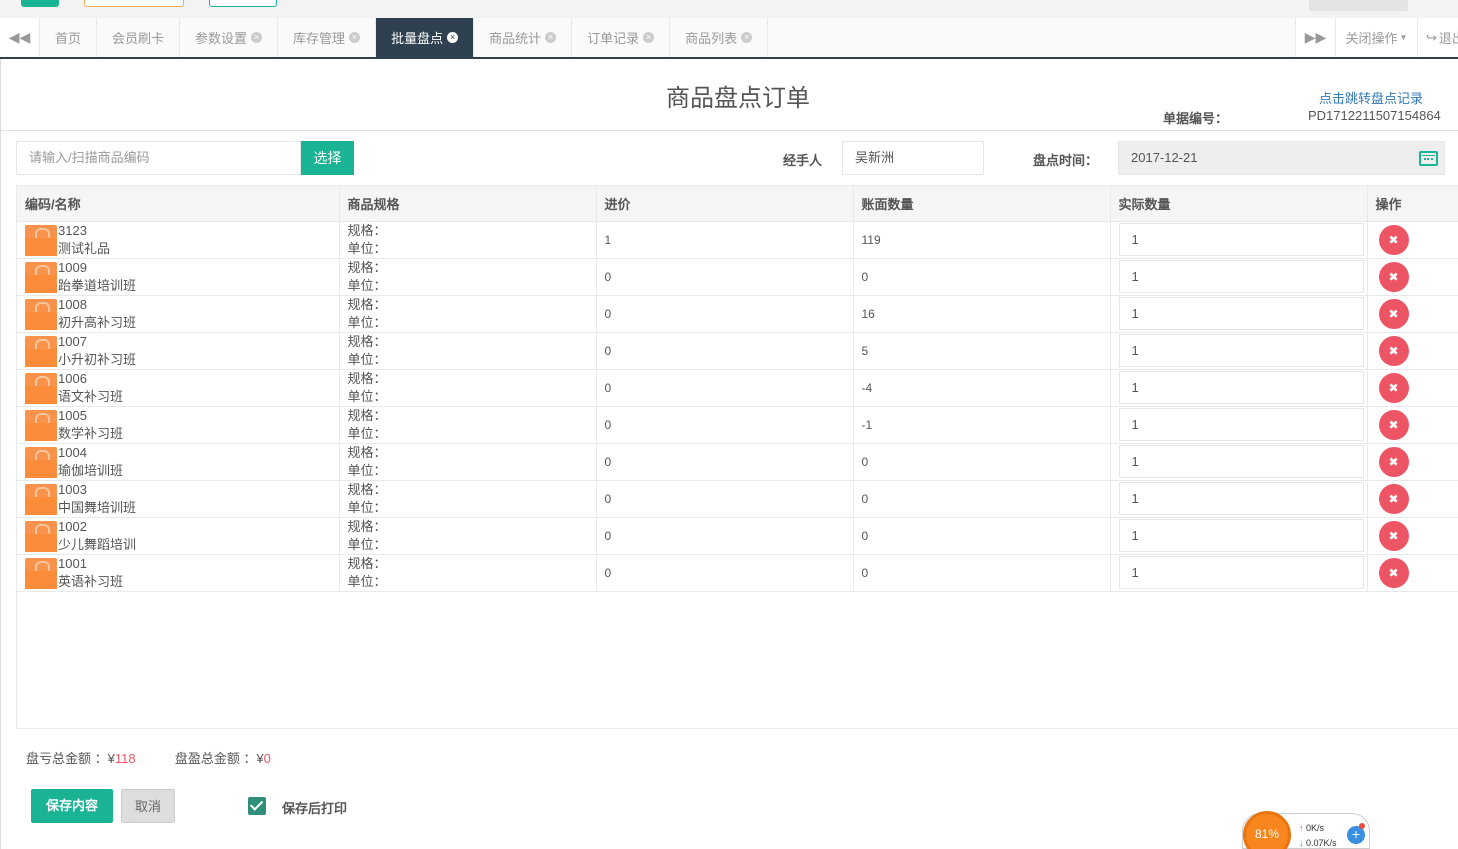  I want to click on code-name-cell: 1003 中国舞培训班, so click(178, 499).